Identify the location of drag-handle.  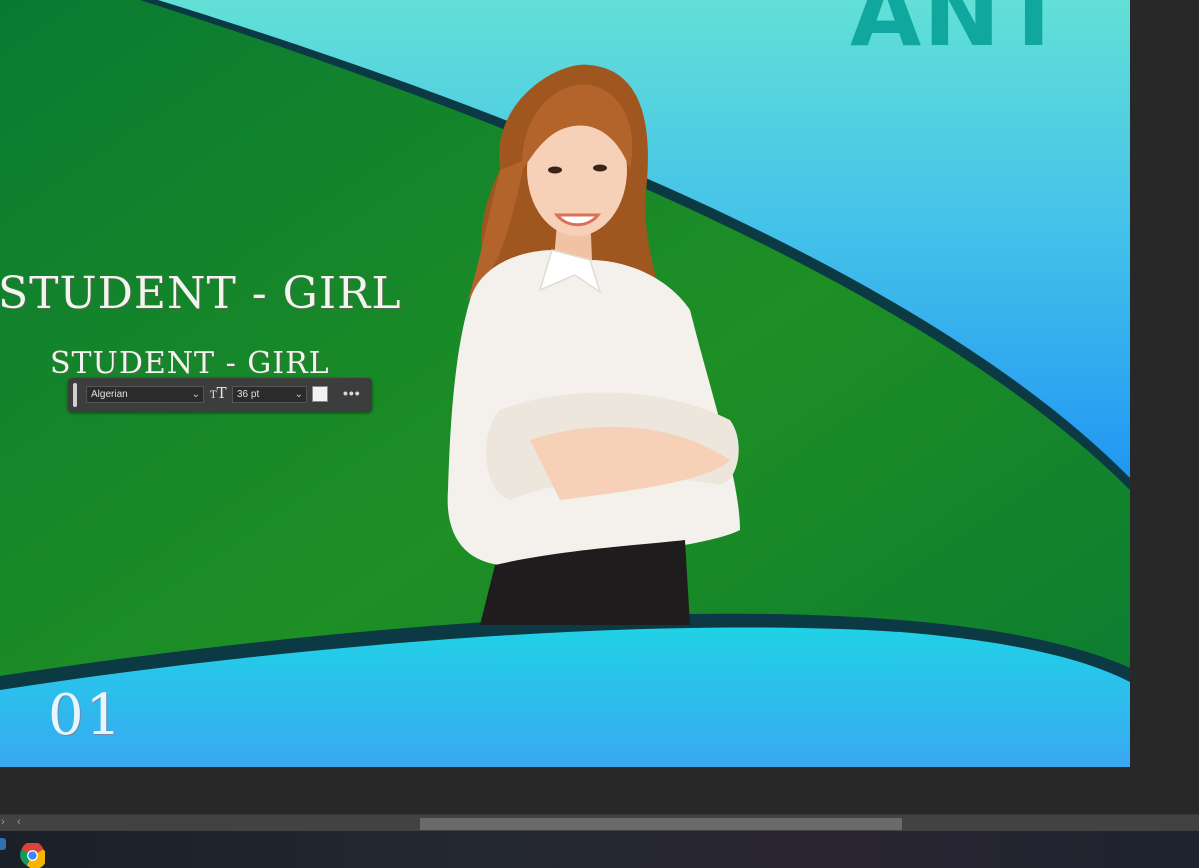
(75, 395).